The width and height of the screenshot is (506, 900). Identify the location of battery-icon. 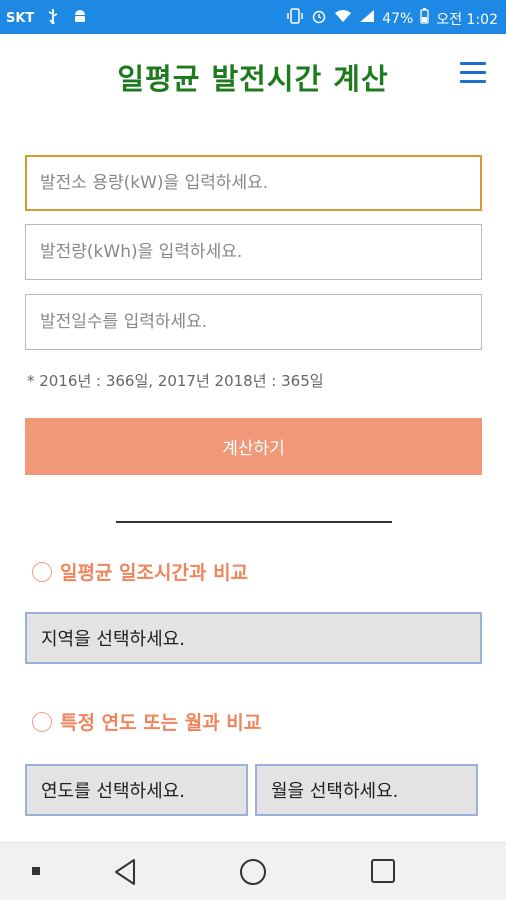
(424, 18).